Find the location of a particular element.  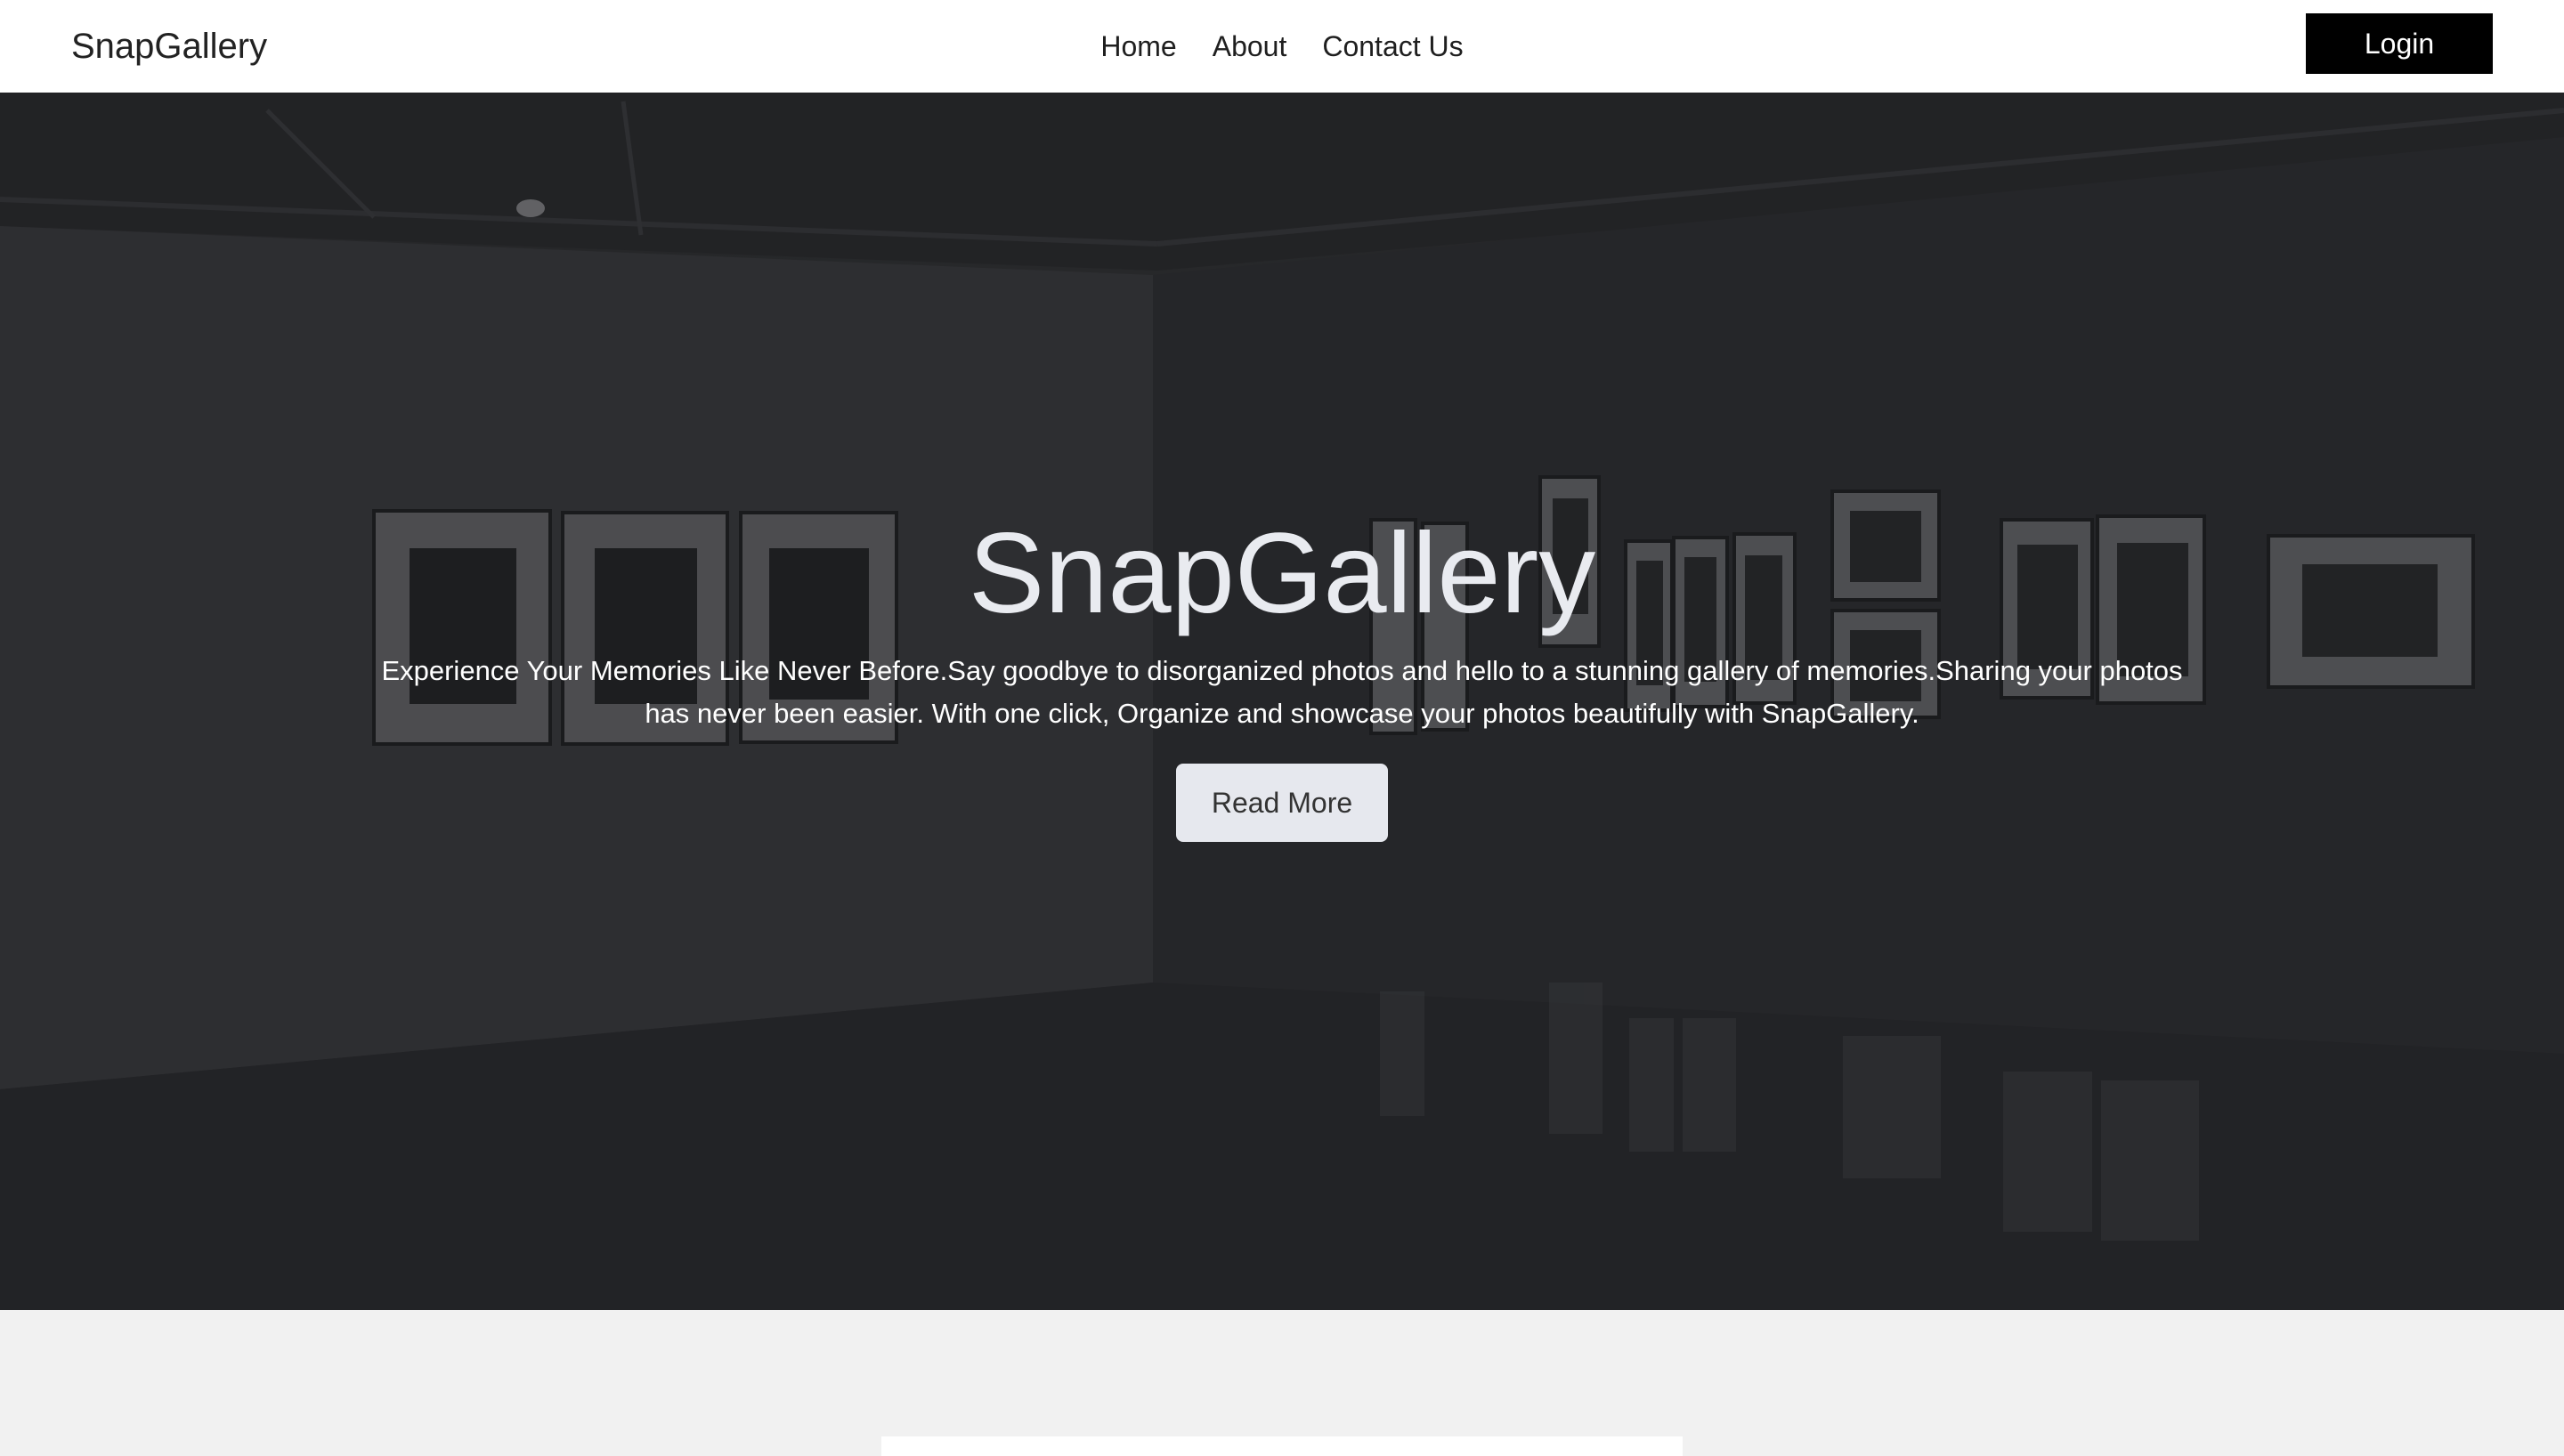

navbar: SnapGallery Home About Contact Us Login is located at coordinates (1282, 46).